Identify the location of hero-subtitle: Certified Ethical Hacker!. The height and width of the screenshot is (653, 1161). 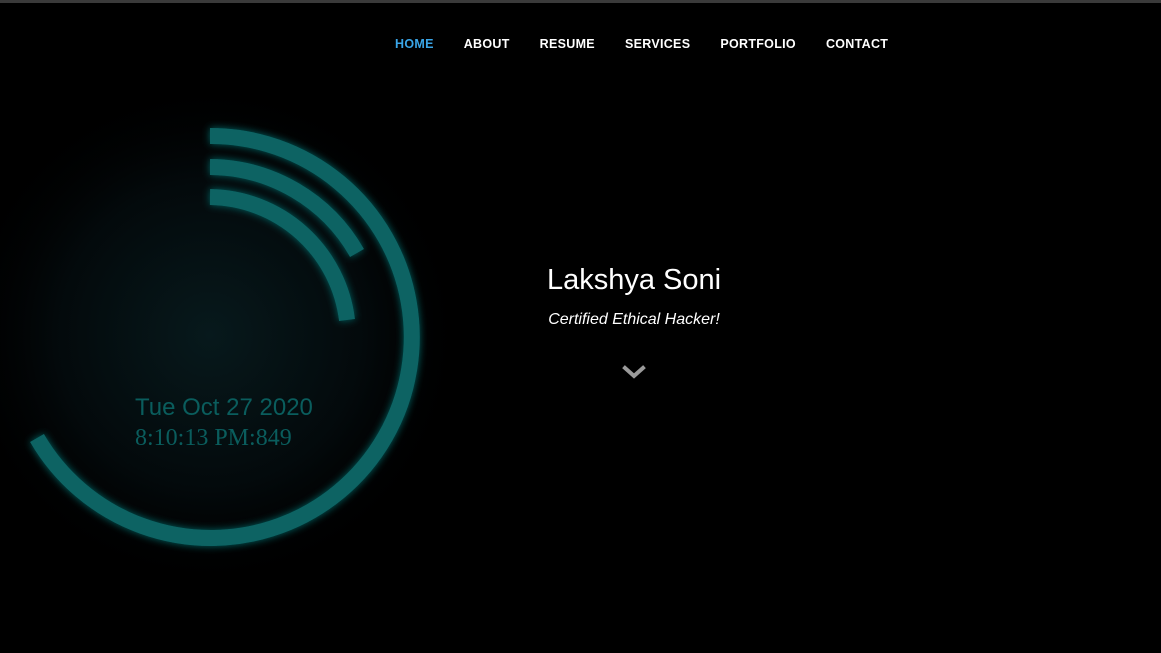
(634, 319).